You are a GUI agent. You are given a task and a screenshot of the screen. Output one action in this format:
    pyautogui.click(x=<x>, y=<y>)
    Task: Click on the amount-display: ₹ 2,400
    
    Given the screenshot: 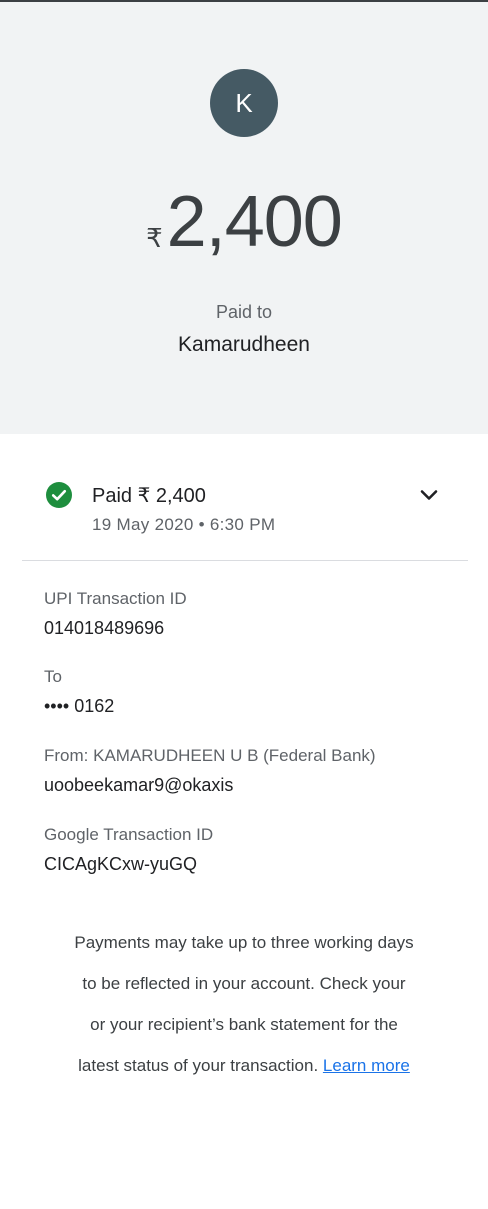 What is the action you would take?
    pyautogui.click(x=244, y=222)
    